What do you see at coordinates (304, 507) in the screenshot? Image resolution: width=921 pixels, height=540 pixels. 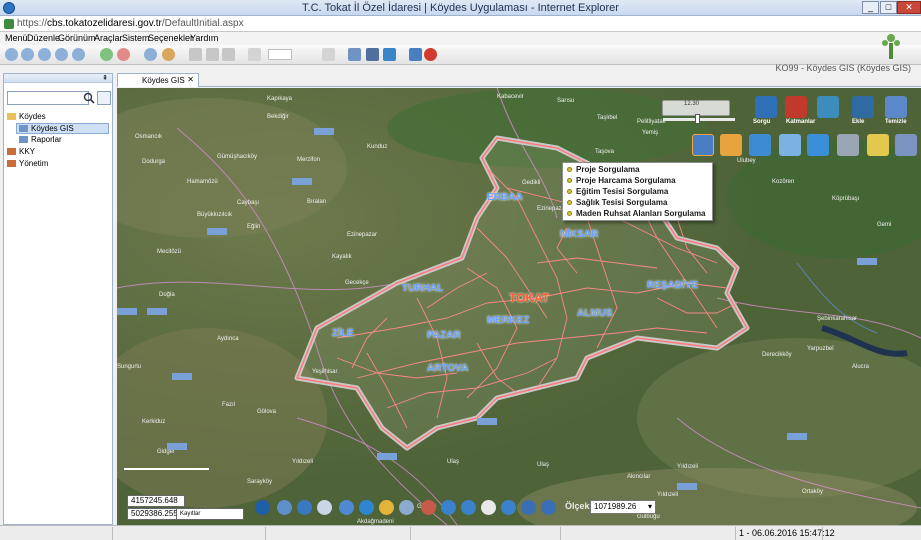 I see `table-icon` at bounding box center [304, 507].